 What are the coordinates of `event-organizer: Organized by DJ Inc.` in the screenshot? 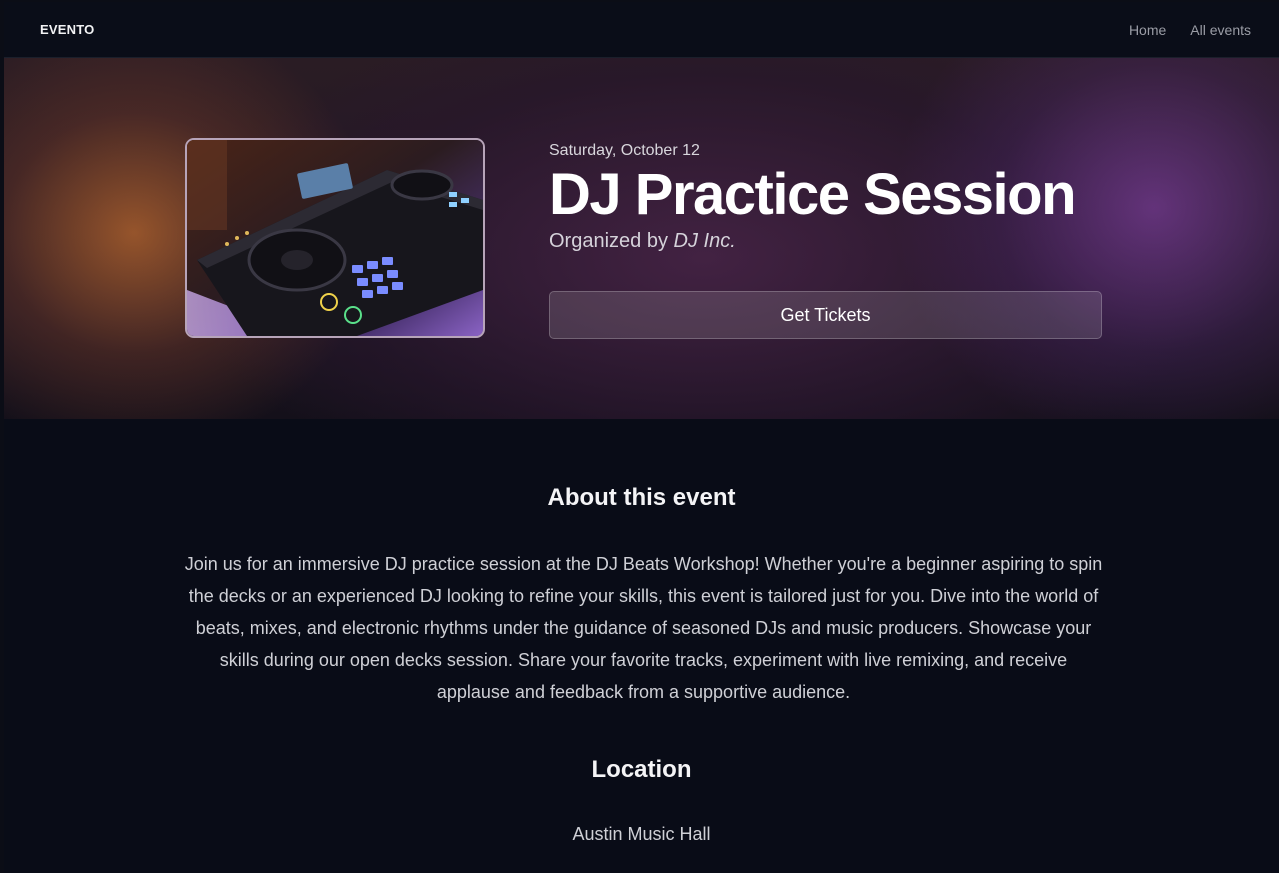 It's located at (829, 241).